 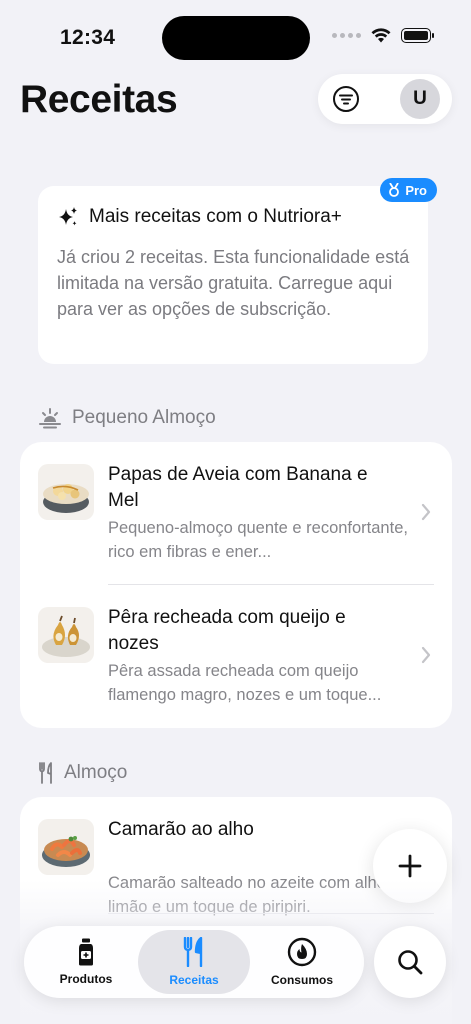 I want to click on pro-badge: Pro, so click(x=408, y=190).